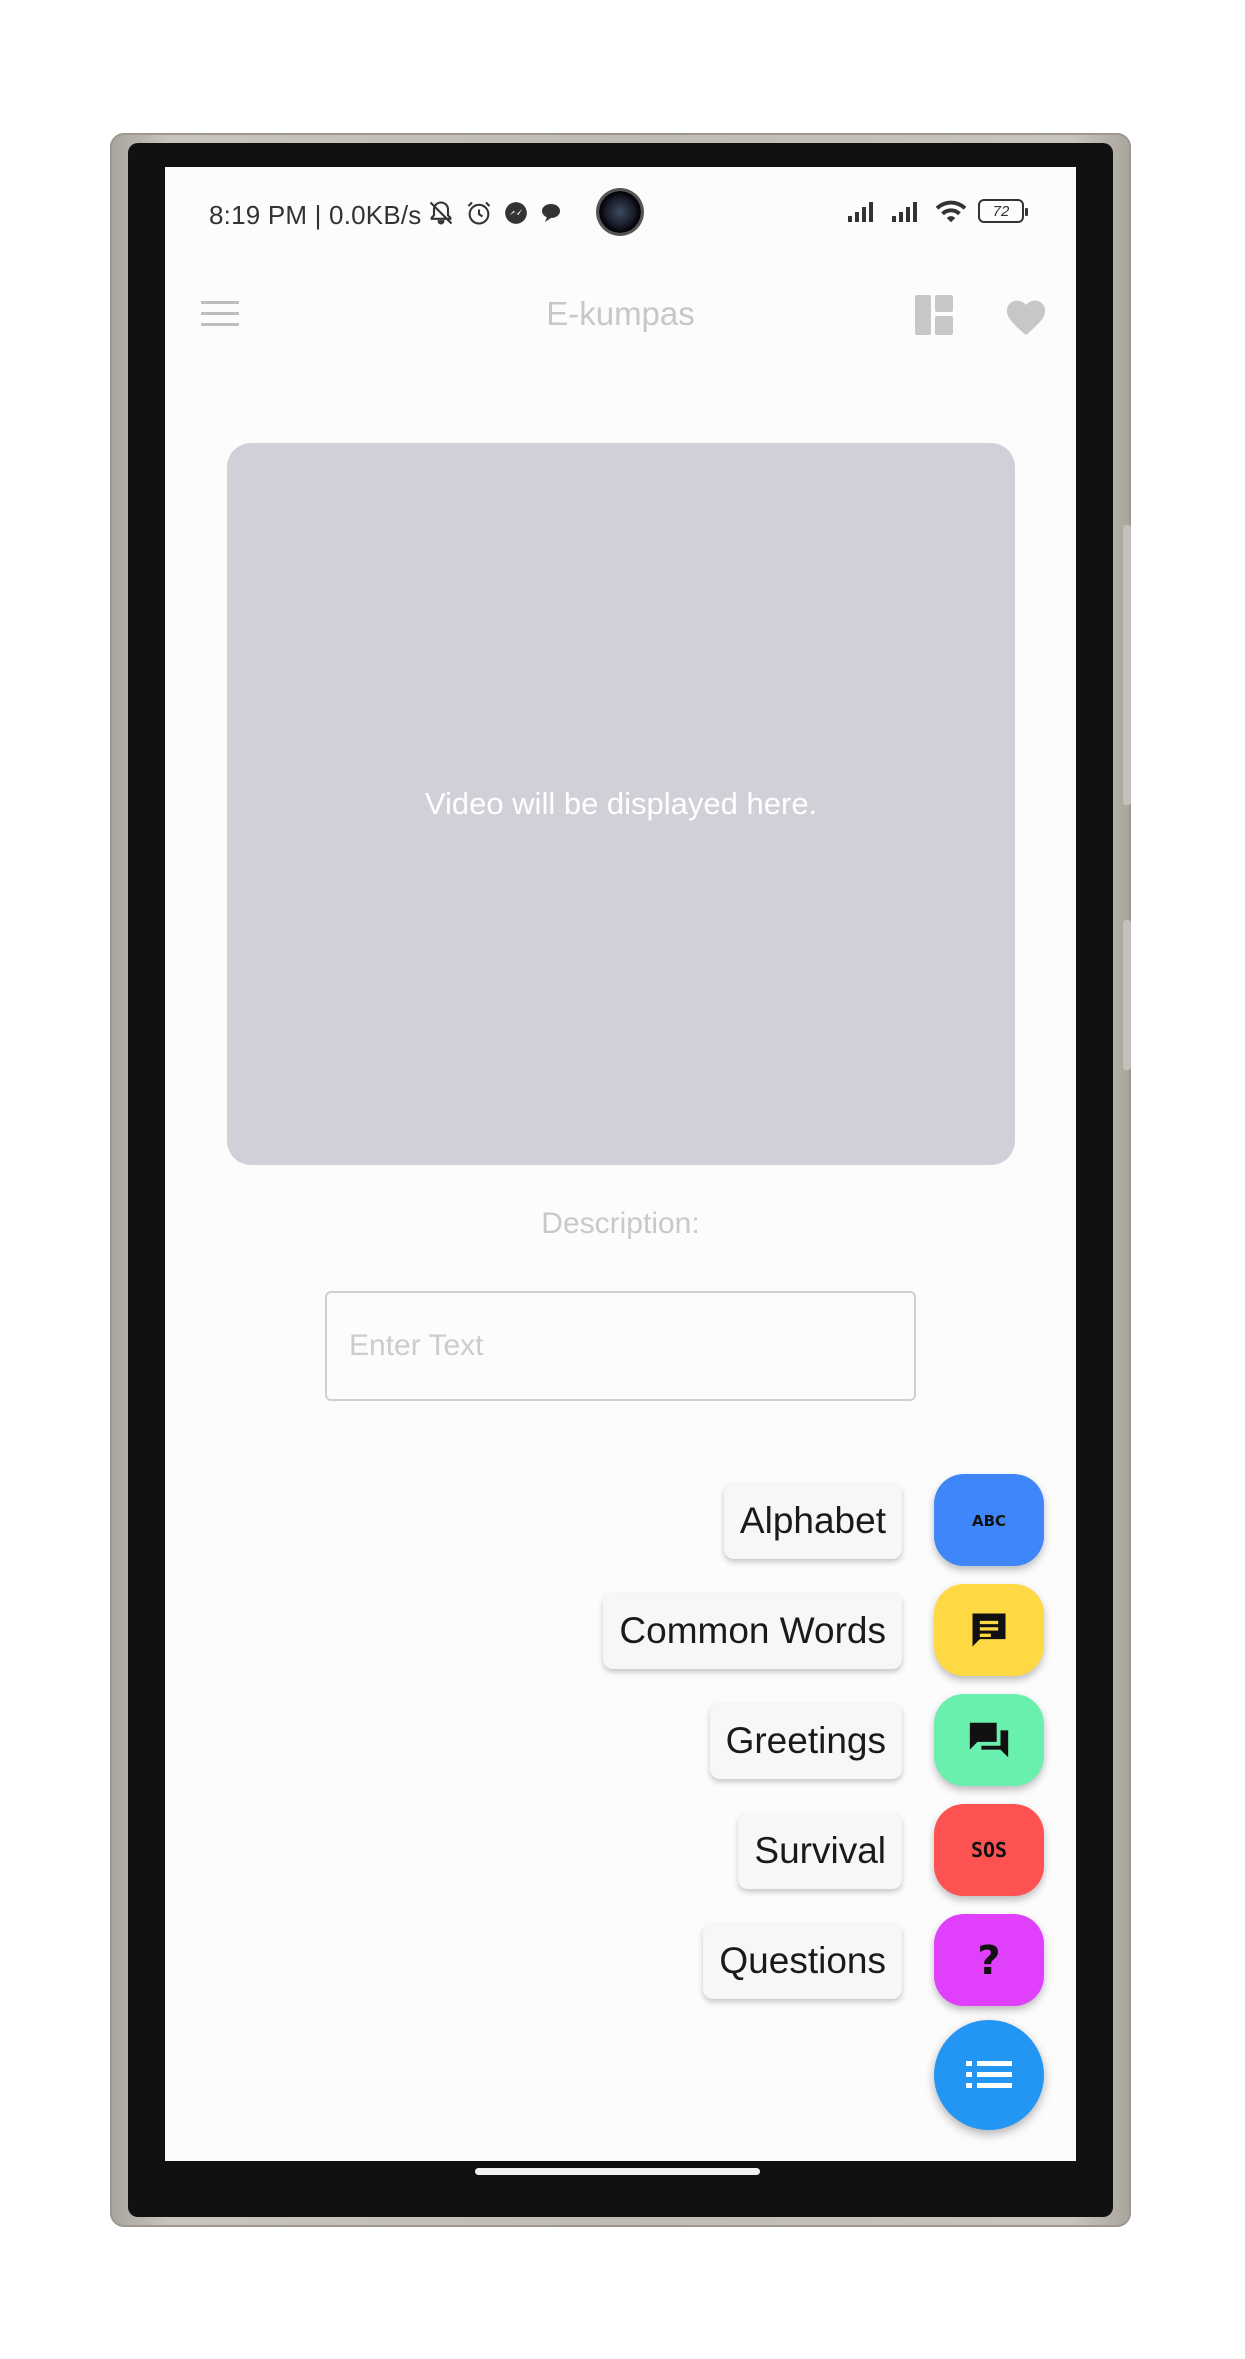  What do you see at coordinates (812, 1521) in the screenshot?
I see `alphabet-label-button: Alphabet` at bounding box center [812, 1521].